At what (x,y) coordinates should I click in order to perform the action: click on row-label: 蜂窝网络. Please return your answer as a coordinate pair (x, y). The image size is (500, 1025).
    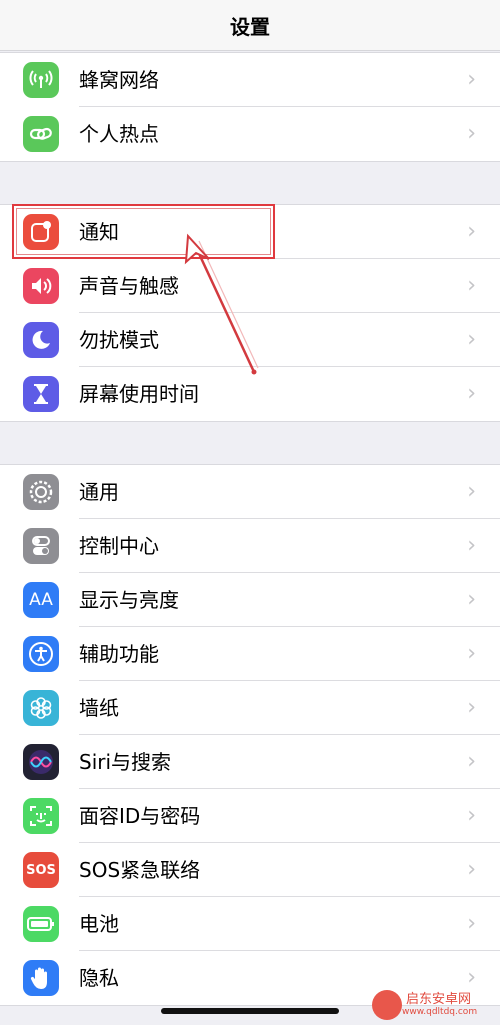
    Looking at the image, I should click on (119, 80).